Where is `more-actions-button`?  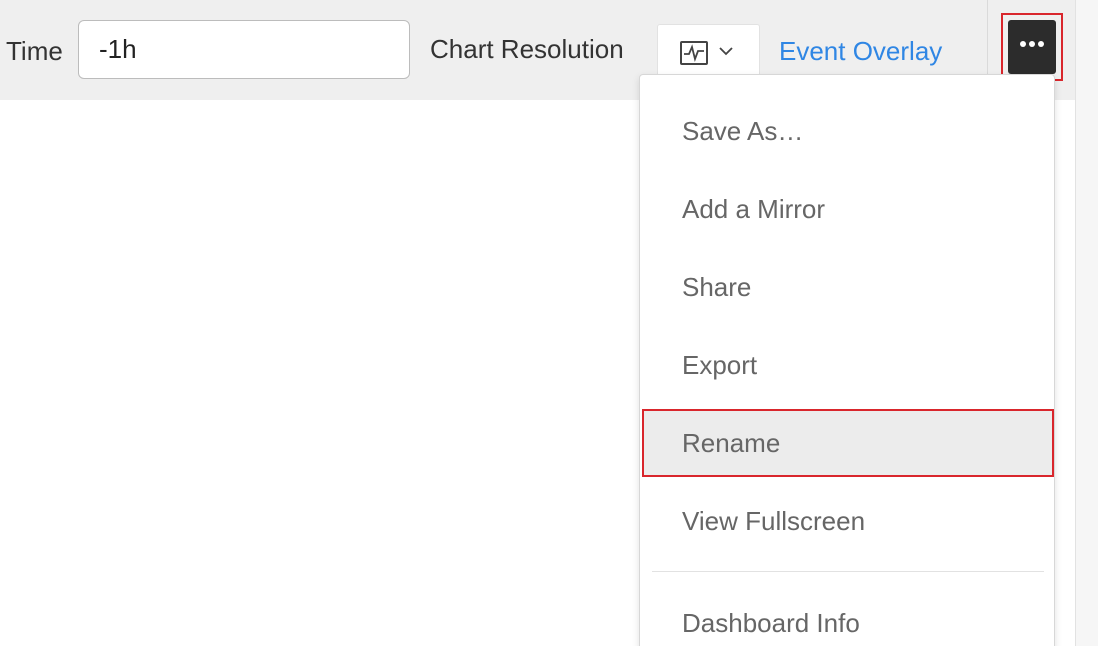
more-actions-button is located at coordinates (1032, 47).